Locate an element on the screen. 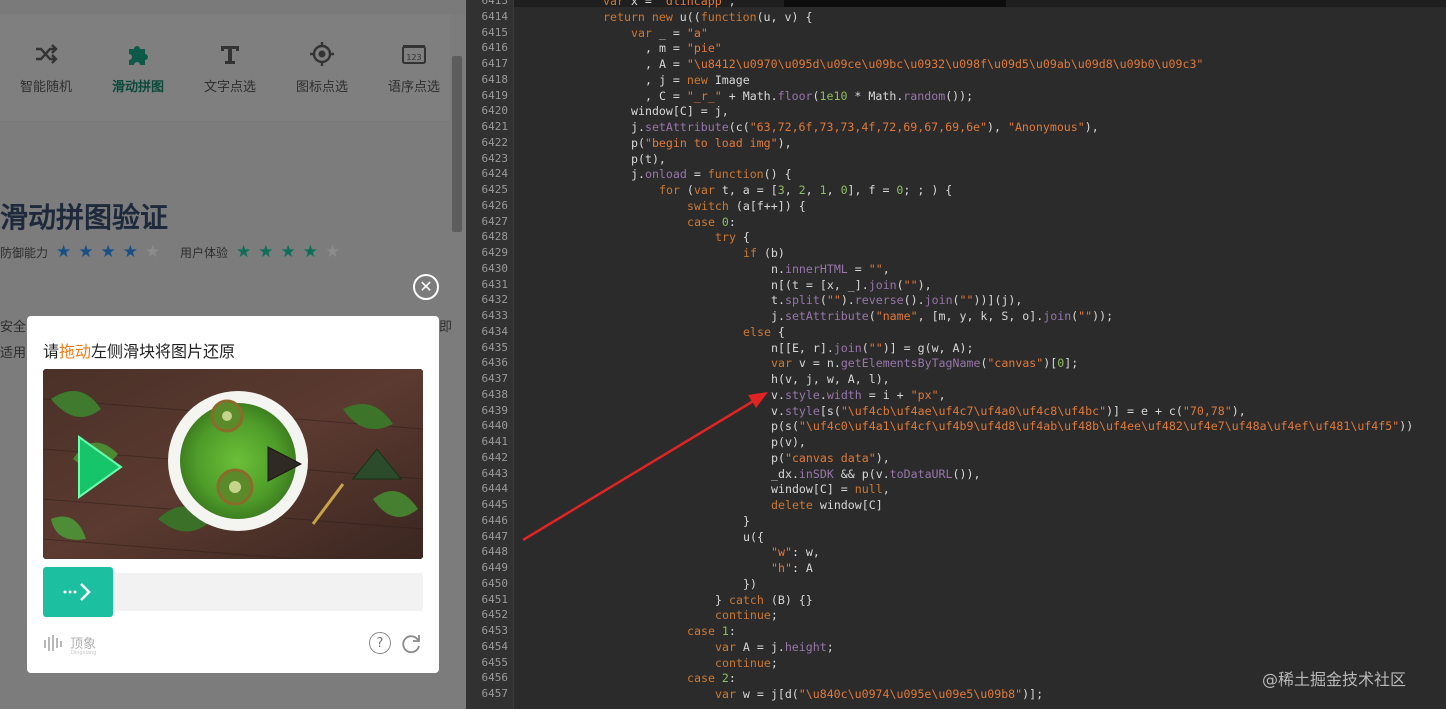 The image size is (1446, 709). arrow-right-icon is located at coordinates (77, 592).